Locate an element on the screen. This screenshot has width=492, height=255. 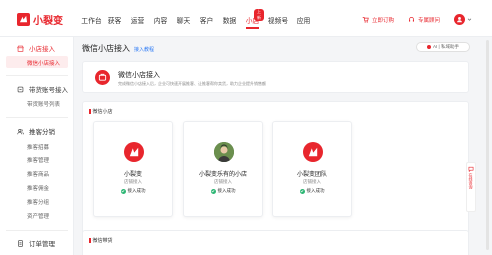
intro-description: 完成微信小店接入后，企业可快速开展推客、让推客帮你卖货，助力企业提升销售额 is located at coordinates (192, 83).